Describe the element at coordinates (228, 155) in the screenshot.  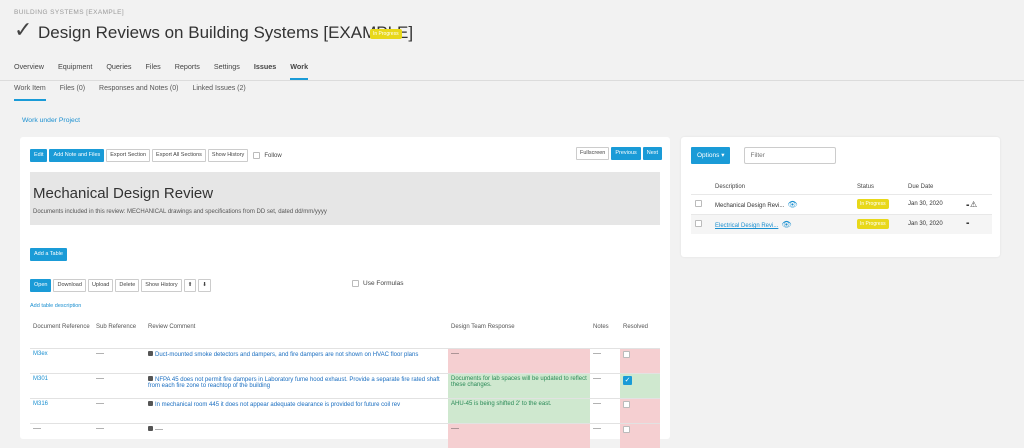
I see `show-history-button: Show History` at that location.